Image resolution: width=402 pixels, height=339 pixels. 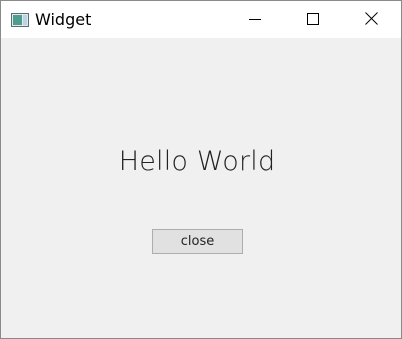 What do you see at coordinates (20, 19) in the screenshot?
I see `app-window-icon` at bounding box center [20, 19].